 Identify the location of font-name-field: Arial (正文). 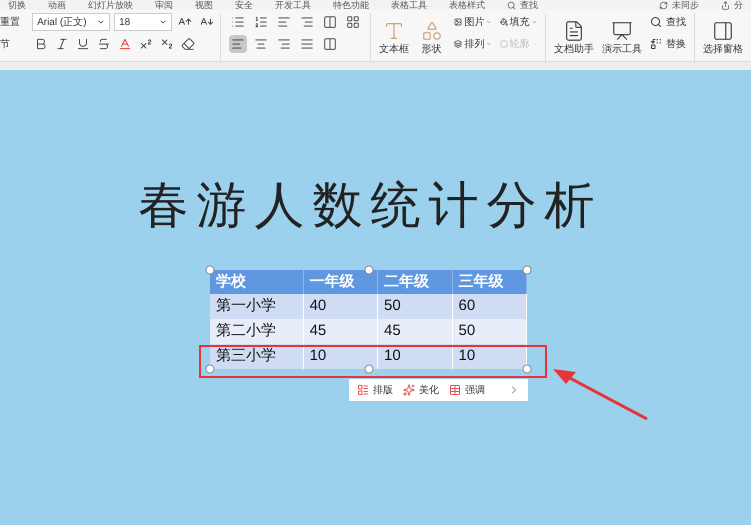
(71, 22).